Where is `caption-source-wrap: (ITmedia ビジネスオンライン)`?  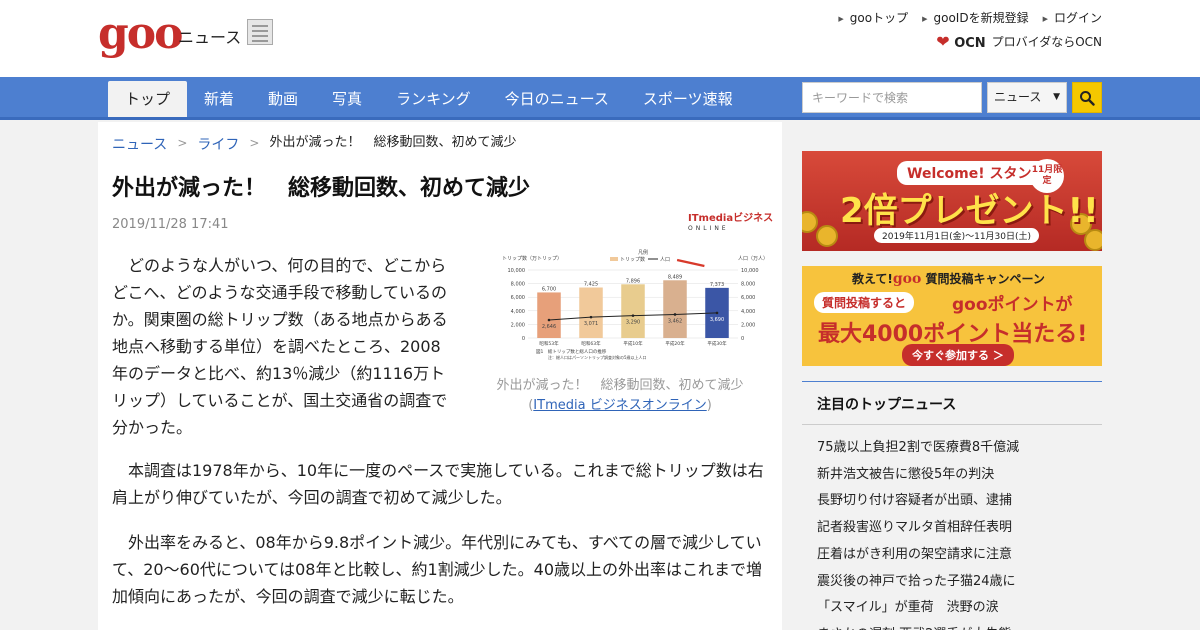
caption-source-wrap: (ITmedia ビジネスオンライン) is located at coordinates (620, 405).